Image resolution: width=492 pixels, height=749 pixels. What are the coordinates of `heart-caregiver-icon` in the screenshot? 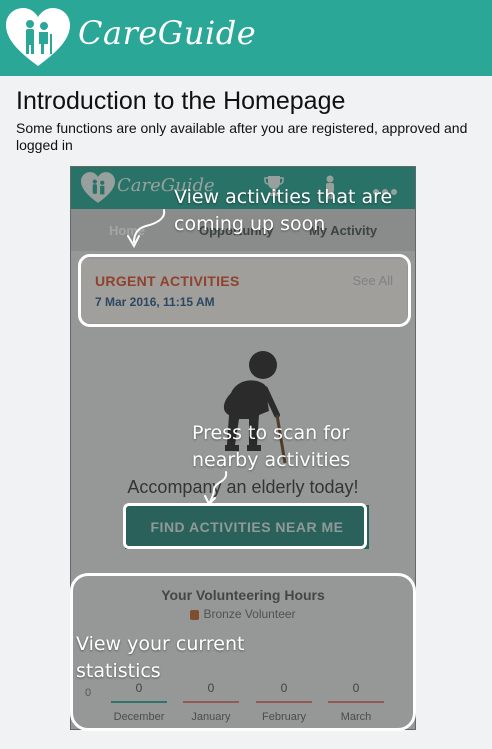 It's located at (38, 37).